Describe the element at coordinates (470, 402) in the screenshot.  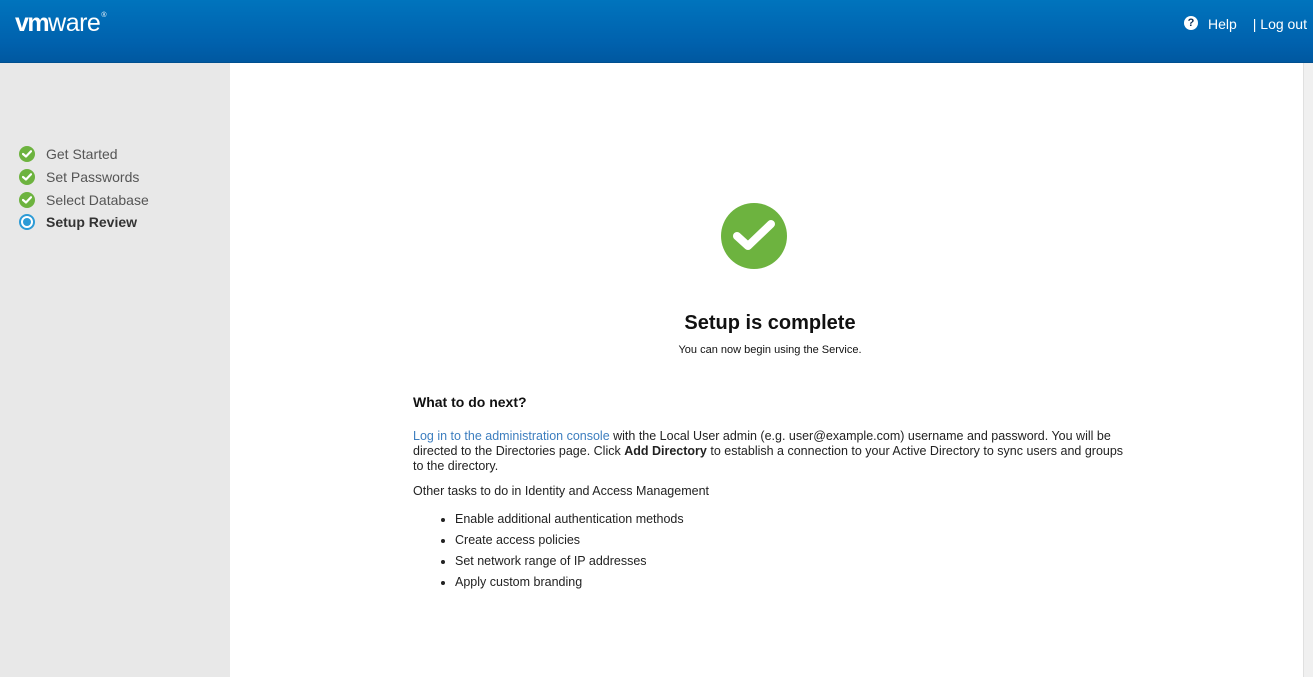
I see `next-steps-heading: What to do next?` at that location.